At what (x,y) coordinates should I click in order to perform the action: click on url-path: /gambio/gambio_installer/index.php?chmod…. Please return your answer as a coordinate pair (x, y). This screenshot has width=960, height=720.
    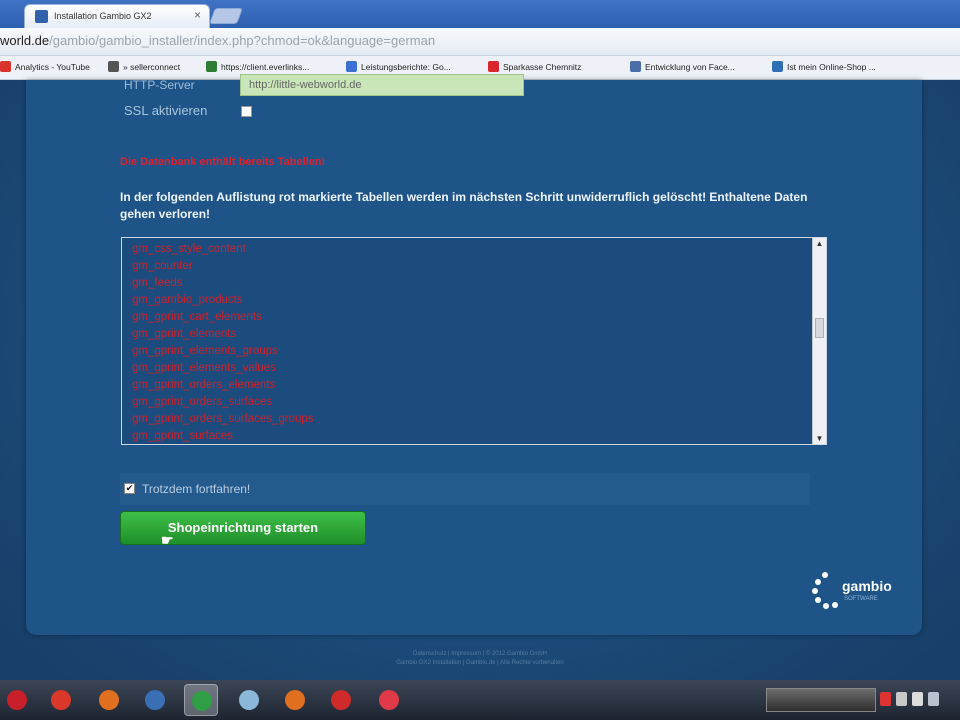
    Looking at the image, I should click on (242, 40).